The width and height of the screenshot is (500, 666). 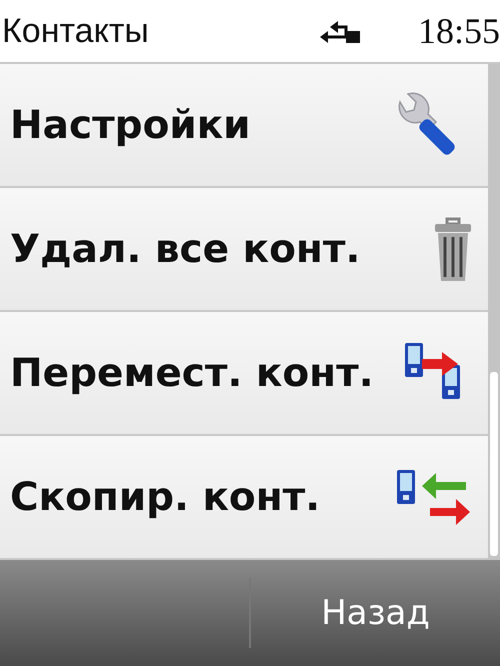 What do you see at coordinates (494, 312) in the screenshot?
I see `scrollbar` at bounding box center [494, 312].